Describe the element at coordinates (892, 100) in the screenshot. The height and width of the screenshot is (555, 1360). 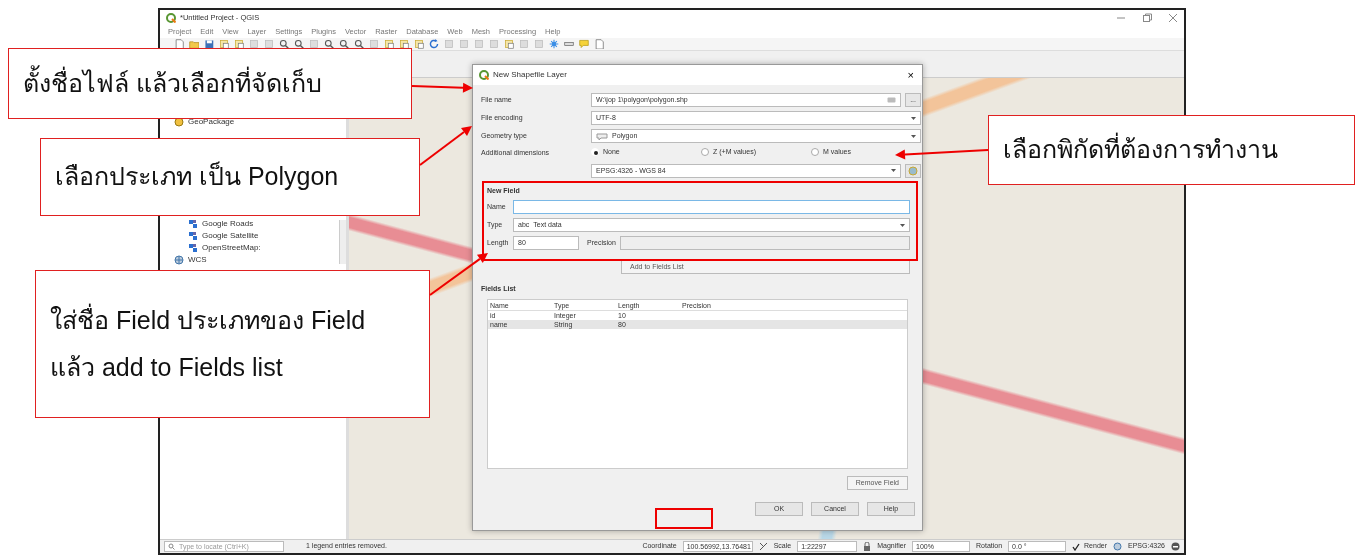
I see `clear-icon` at that location.